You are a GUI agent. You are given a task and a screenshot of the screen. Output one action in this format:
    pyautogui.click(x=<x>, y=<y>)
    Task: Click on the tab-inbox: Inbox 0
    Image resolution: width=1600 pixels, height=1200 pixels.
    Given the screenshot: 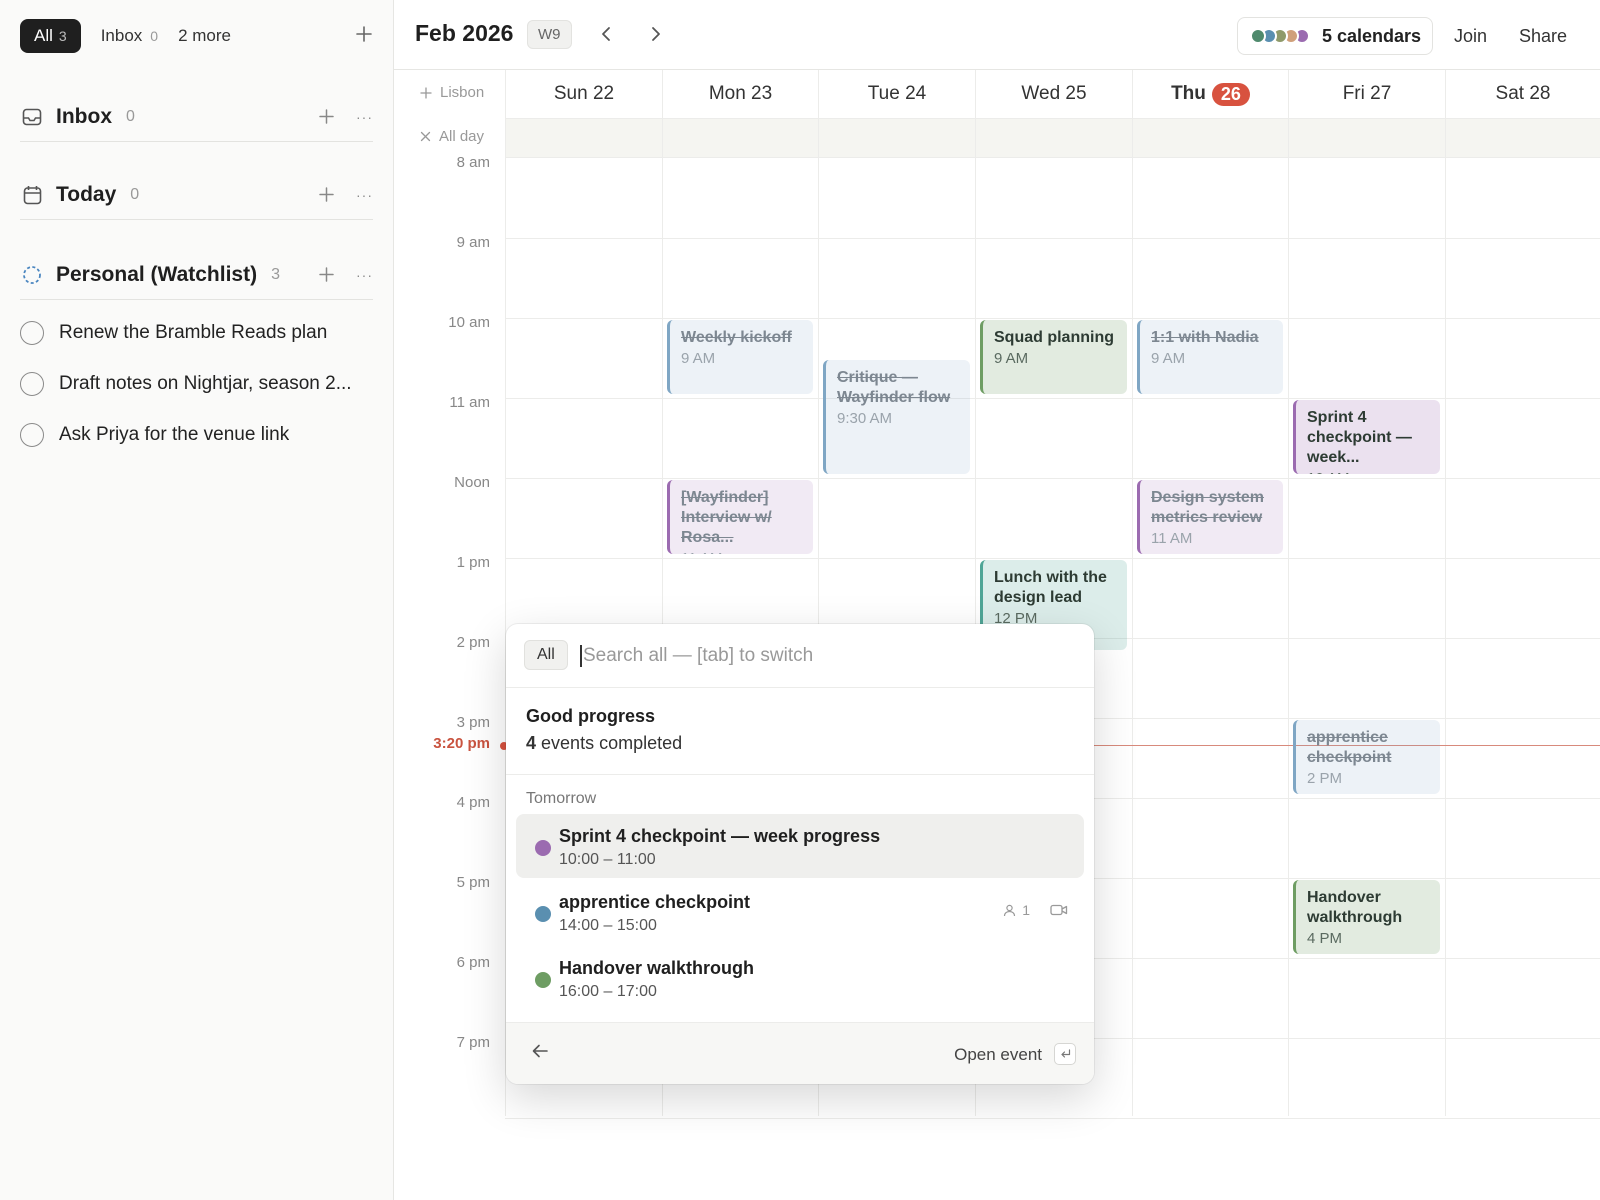 What is the action you would take?
    pyautogui.click(x=129, y=36)
    